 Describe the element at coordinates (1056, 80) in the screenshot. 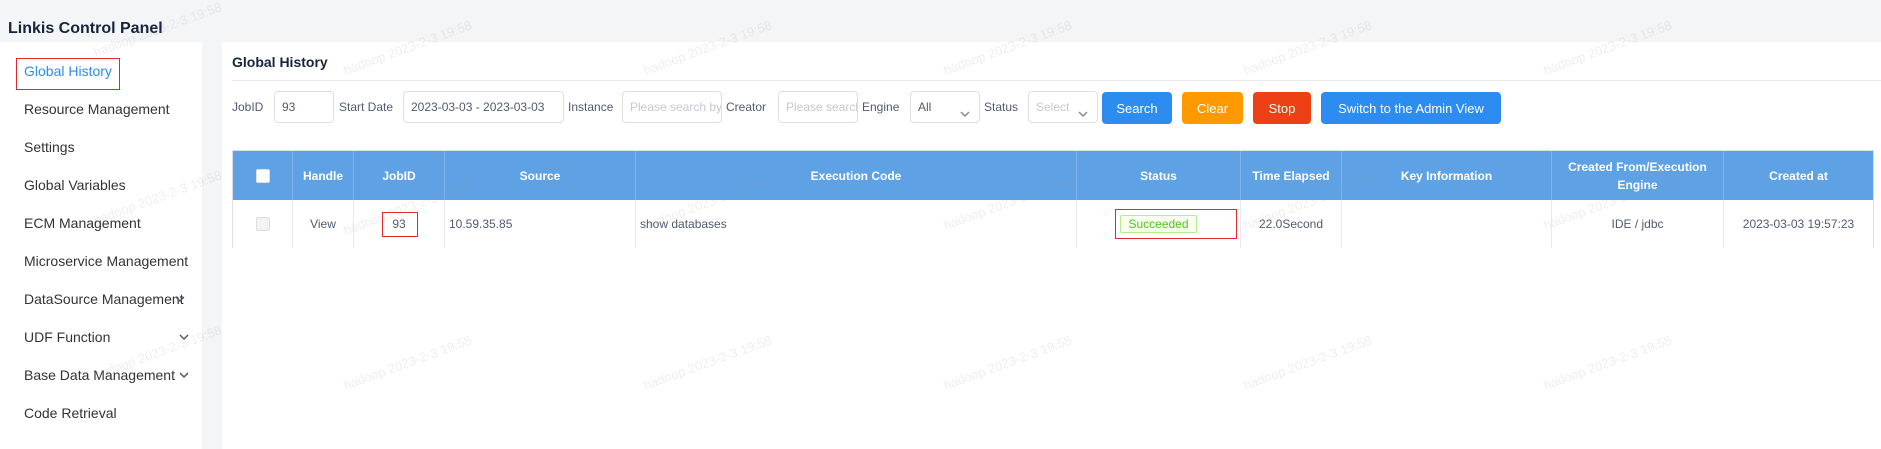

I see `divider` at that location.